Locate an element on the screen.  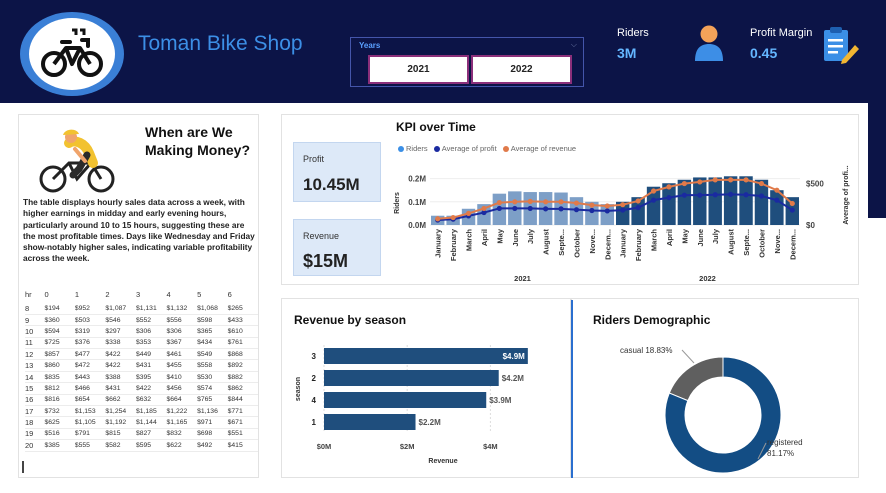
year-button-2021: 2021 is located at coordinates (418, 69).